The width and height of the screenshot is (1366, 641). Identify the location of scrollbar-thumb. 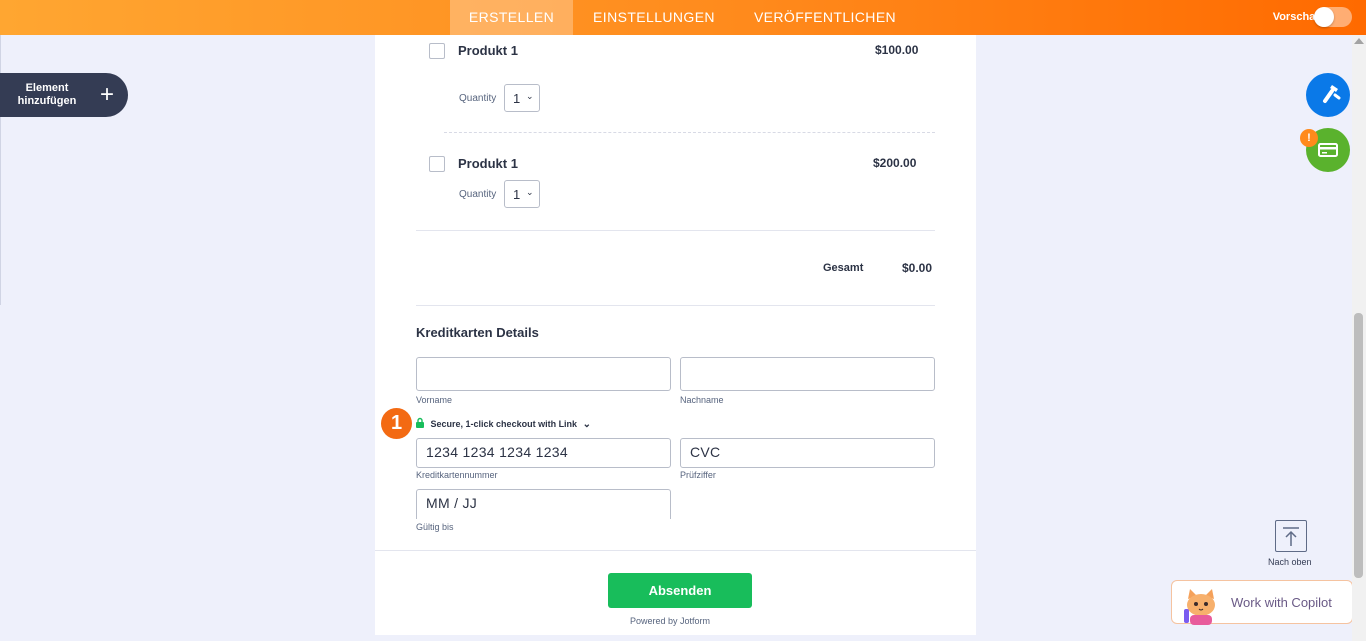
(1358, 445).